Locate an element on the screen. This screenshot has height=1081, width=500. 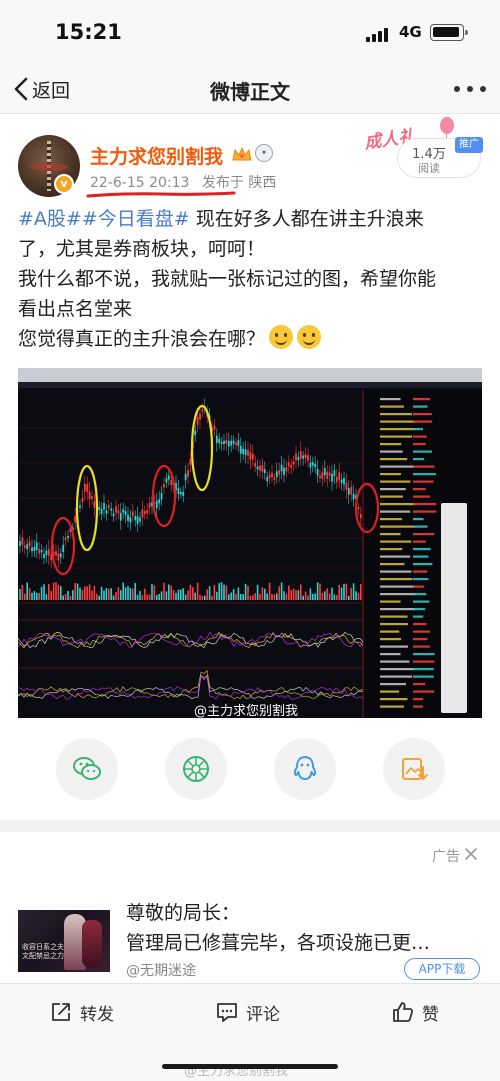
comment-button: 评论 is located at coordinates (248, 1012).